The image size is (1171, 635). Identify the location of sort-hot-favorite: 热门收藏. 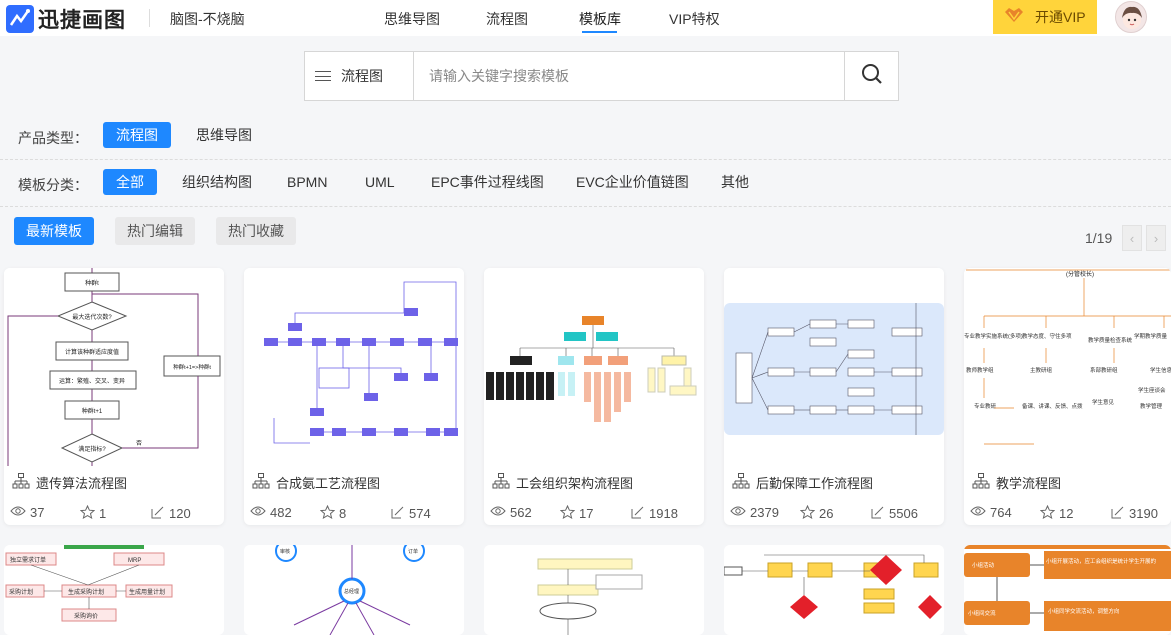
(256, 231).